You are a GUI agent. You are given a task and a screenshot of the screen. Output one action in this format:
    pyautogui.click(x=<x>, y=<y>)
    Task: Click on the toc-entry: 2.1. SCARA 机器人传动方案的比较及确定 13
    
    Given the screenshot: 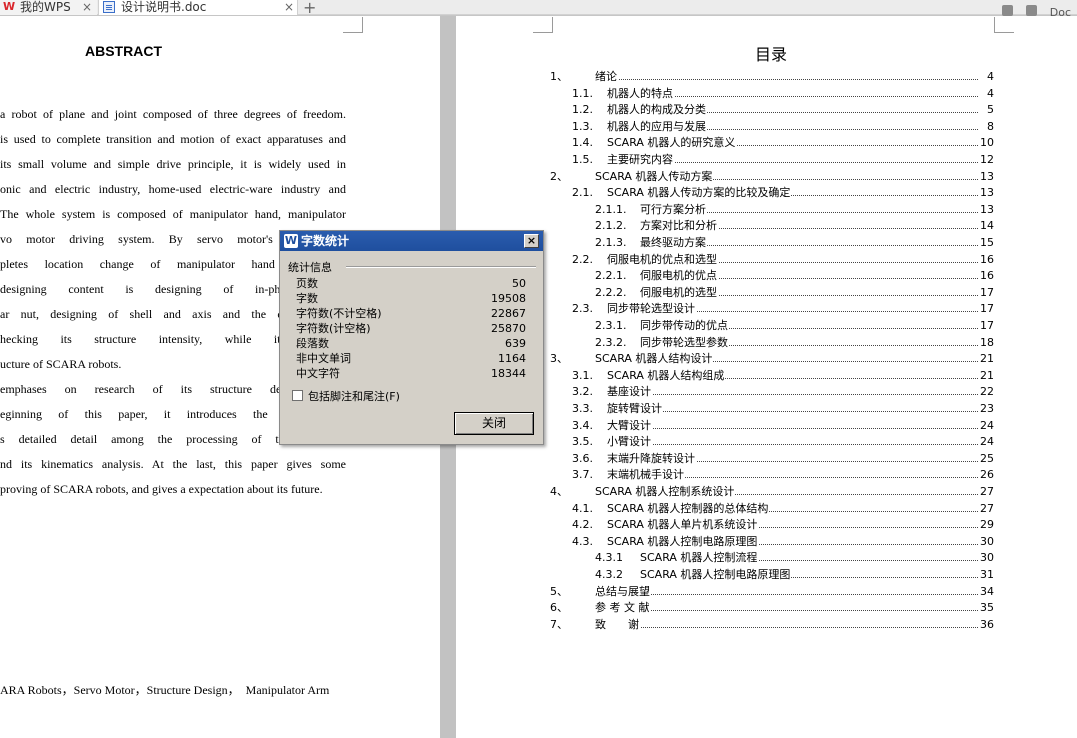 What is the action you would take?
    pyautogui.click(x=772, y=193)
    